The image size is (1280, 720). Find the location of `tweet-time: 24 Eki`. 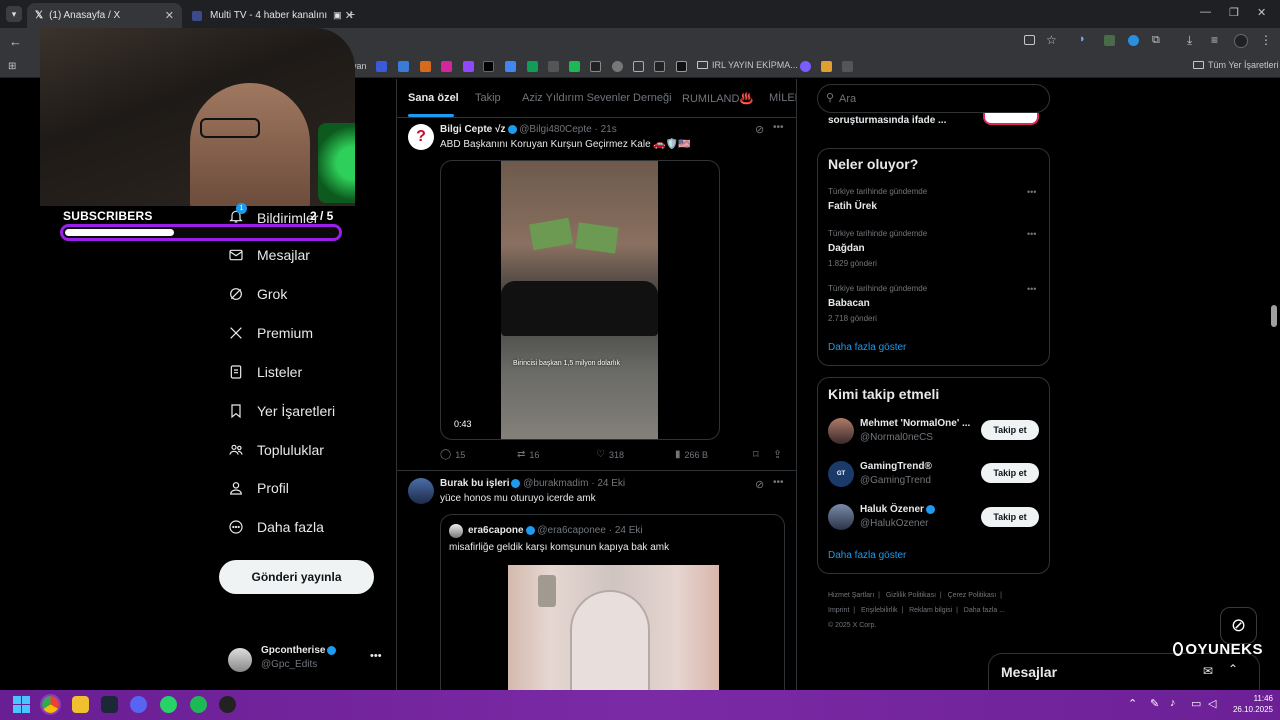

tweet-time: 24 Eki is located at coordinates (611, 483).